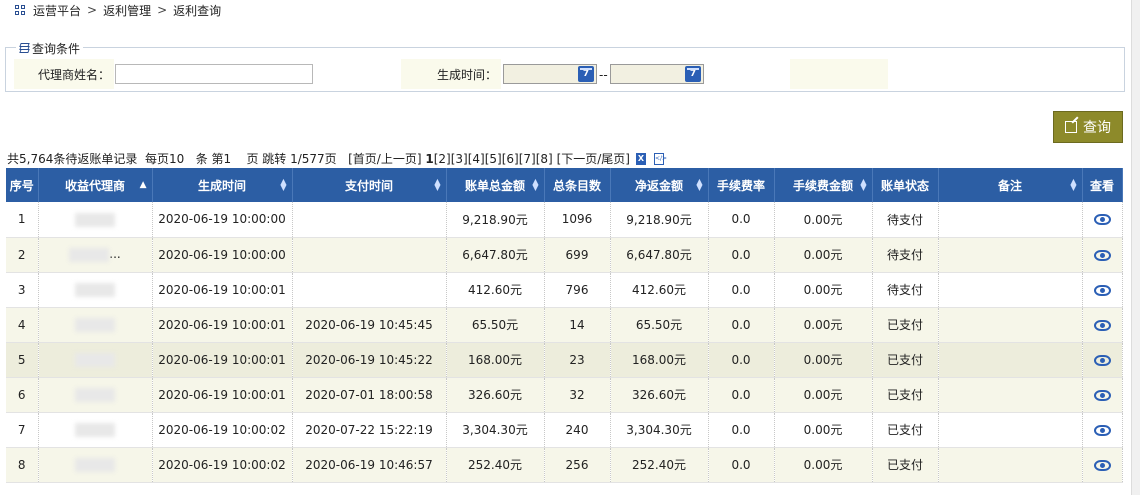 The image size is (1140, 495). Describe the element at coordinates (459, 159) in the screenshot. I see `page-link-3: [3]` at that location.